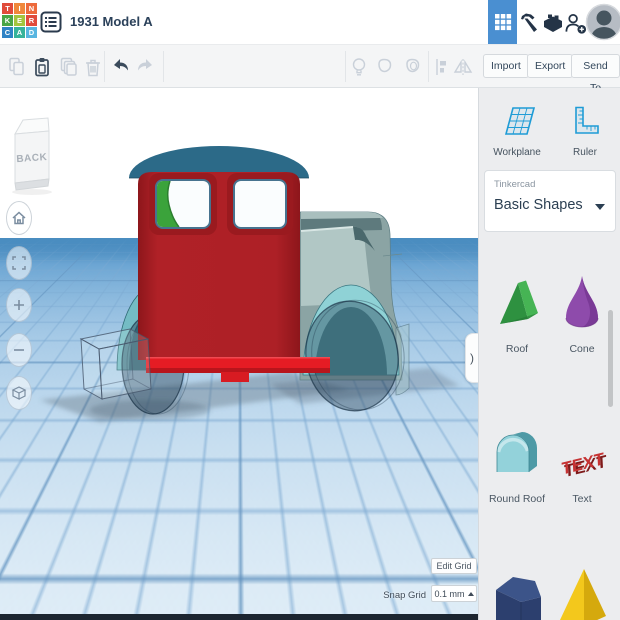 The height and width of the screenshot is (620, 620). I want to click on cone-shape-icon, so click(582, 302).